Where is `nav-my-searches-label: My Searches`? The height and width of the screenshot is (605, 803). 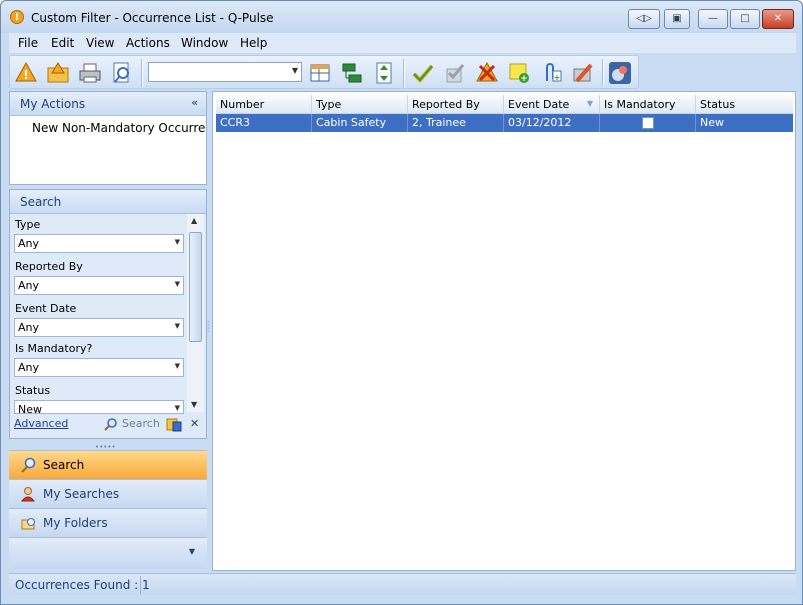 nav-my-searches-label: My Searches is located at coordinates (81, 494).